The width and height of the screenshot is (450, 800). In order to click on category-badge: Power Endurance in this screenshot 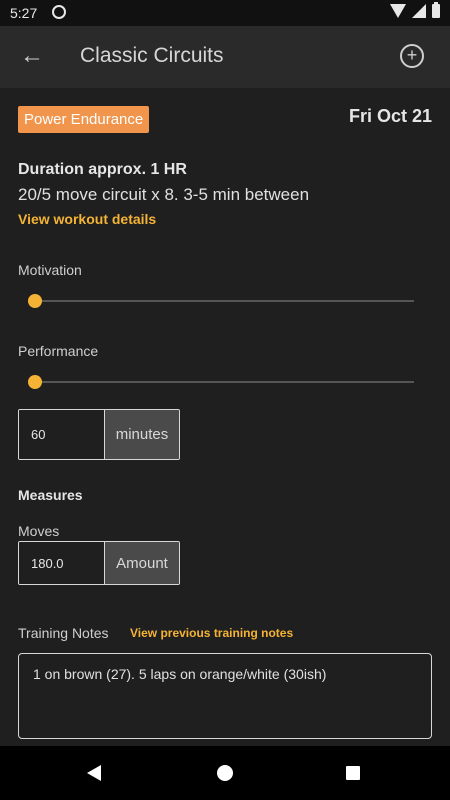, I will do `click(84, 119)`.